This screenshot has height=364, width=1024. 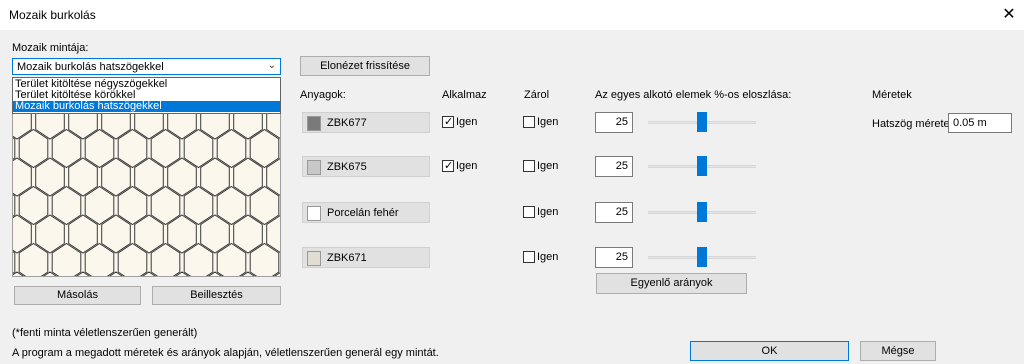 I want to click on pattern-preview, so click(x=146, y=195).